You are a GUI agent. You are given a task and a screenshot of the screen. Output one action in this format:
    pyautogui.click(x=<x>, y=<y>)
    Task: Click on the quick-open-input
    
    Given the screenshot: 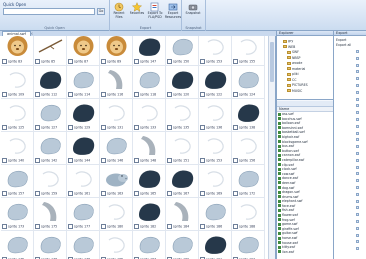 What is the action you would take?
    pyautogui.click(x=49, y=11)
    